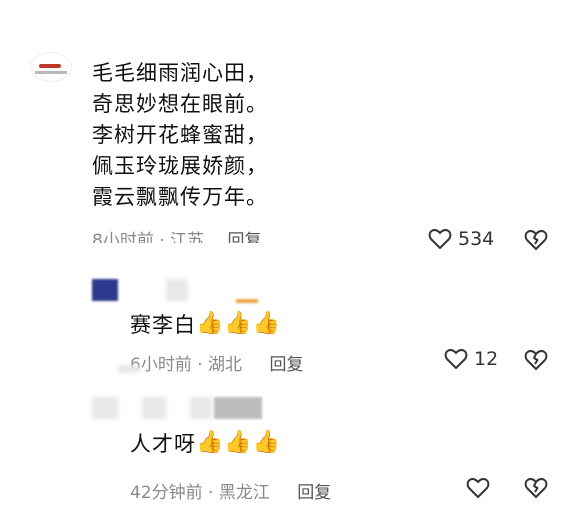  I want to click on comment-time: 8小时前, so click(123, 237).